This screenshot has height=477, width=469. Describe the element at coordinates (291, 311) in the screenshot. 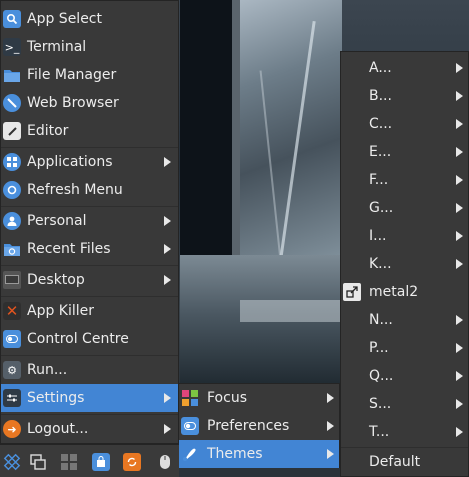

I see `wallpaper-floor-reflection` at that location.